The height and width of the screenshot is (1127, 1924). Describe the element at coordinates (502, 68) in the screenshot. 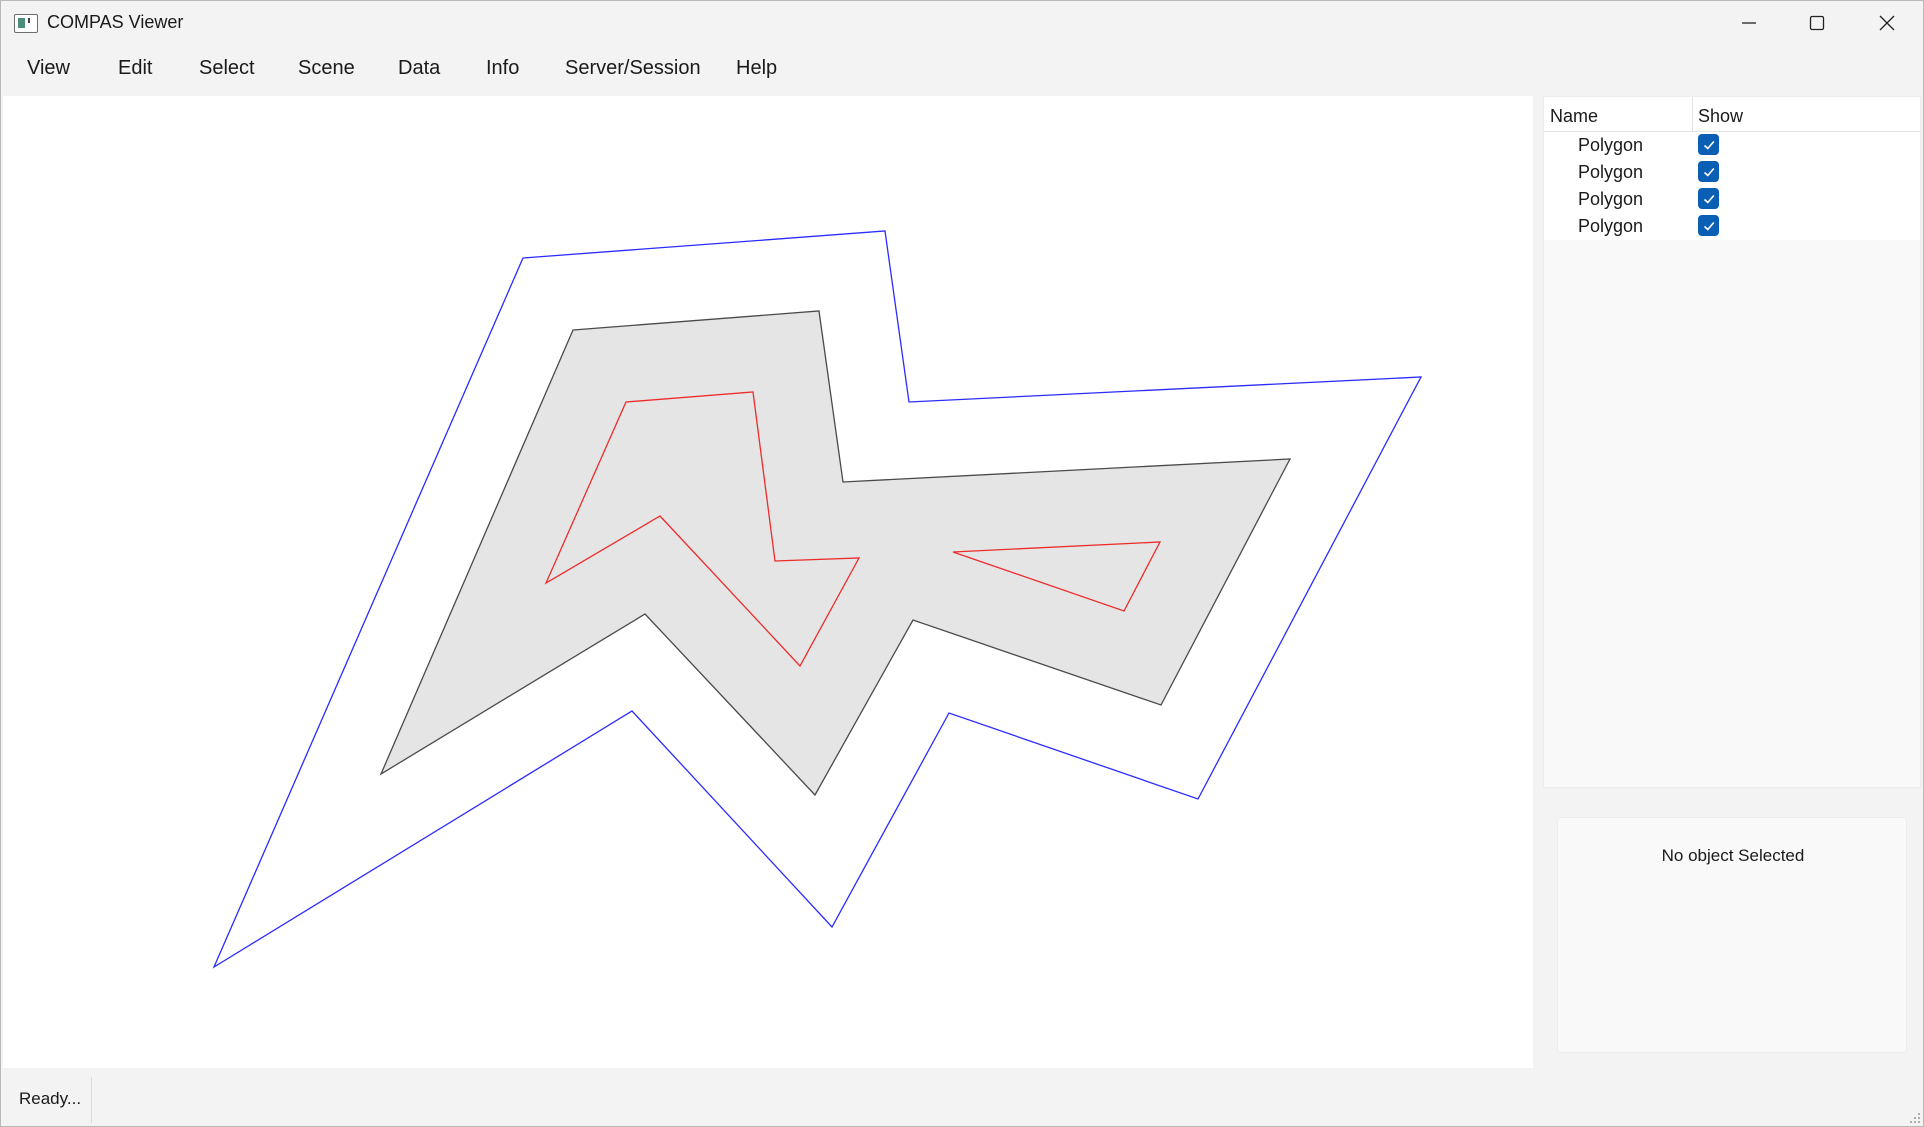

I see `menu-info: Info` at that location.